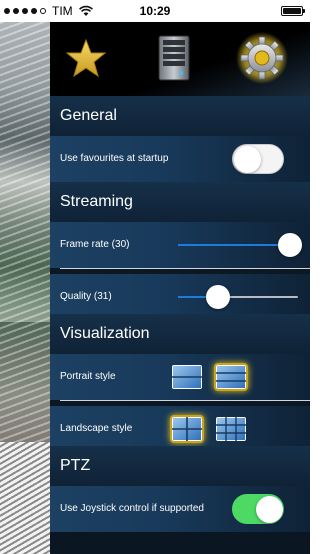  Describe the element at coordinates (240, 245) in the screenshot. I see `frame-rate-slider` at that location.